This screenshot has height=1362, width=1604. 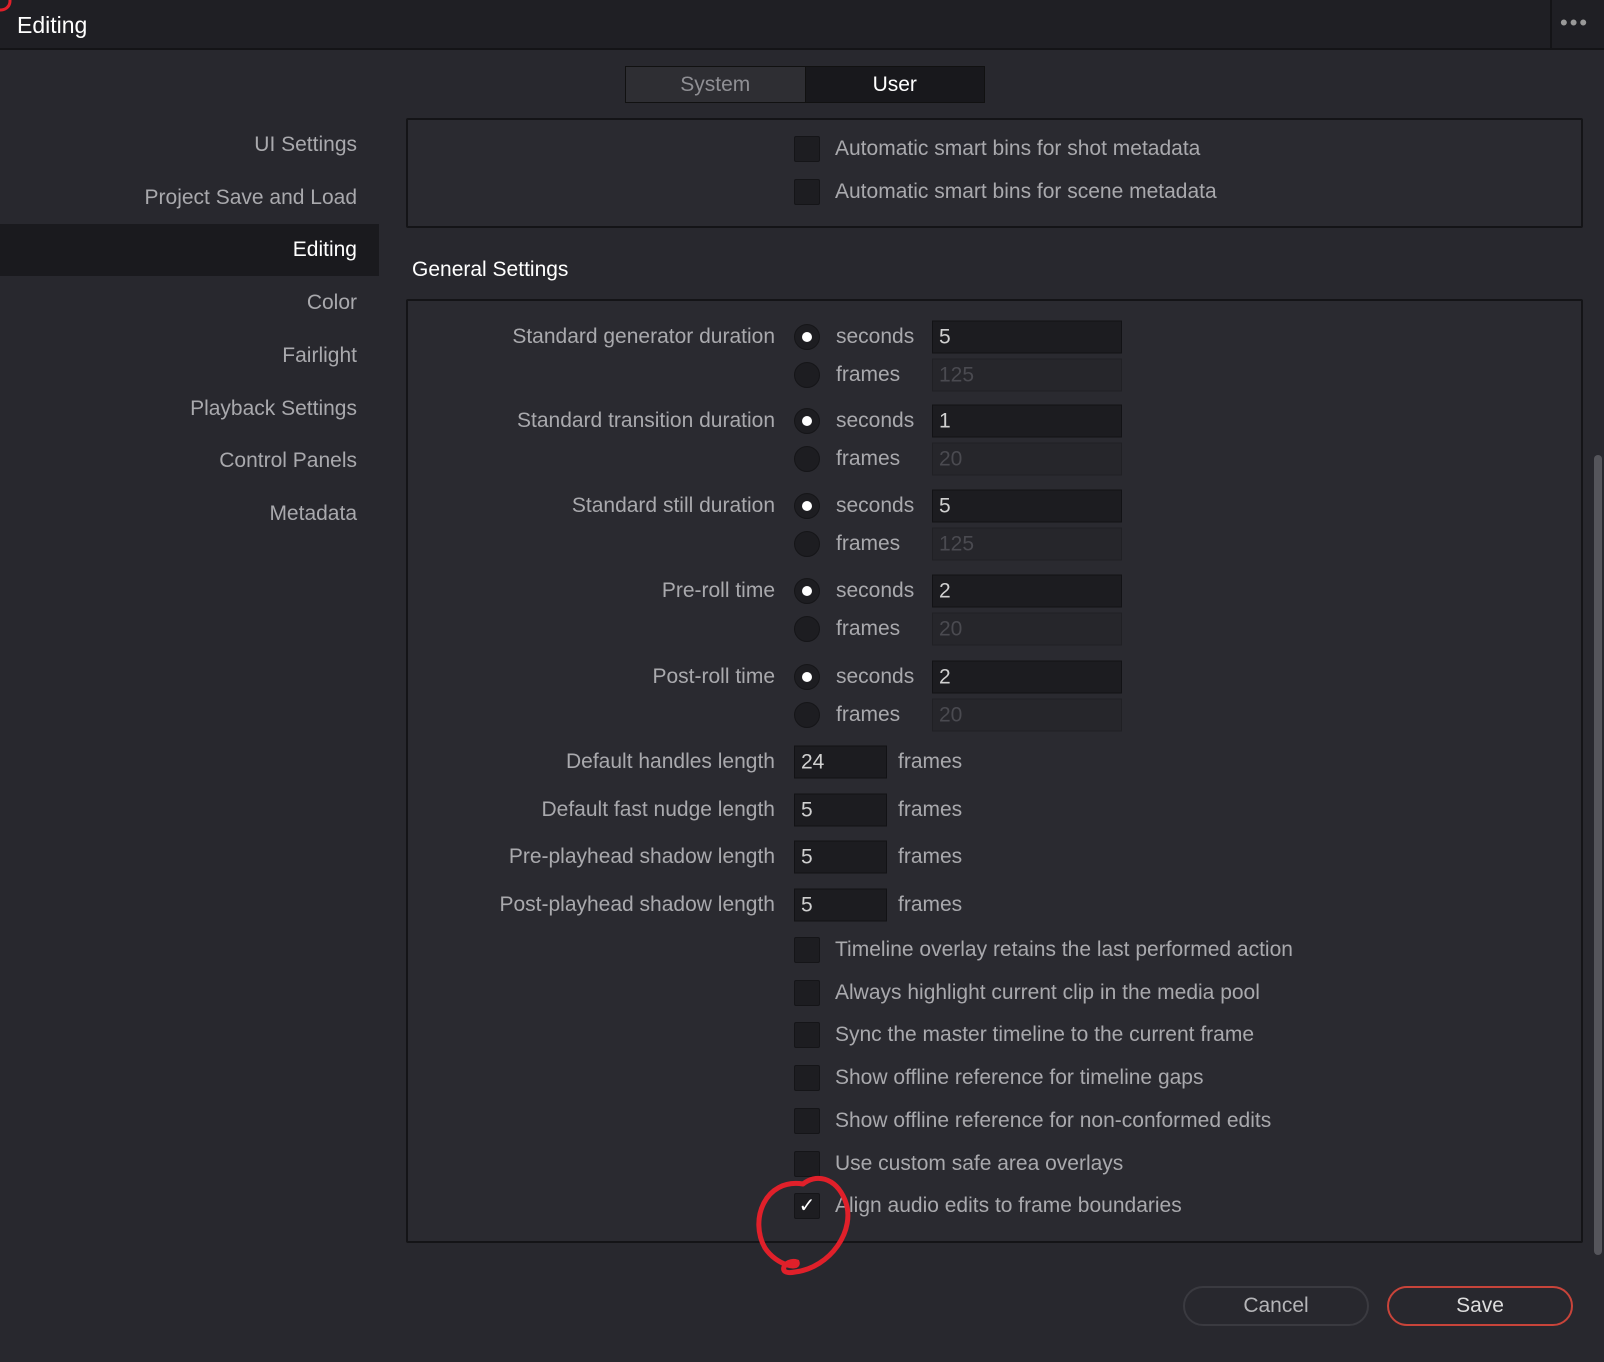 What do you see at coordinates (1019, 1078) in the screenshot?
I see `checkbox-label: Show offline reference for timeline gaps` at bounding box center [1019, 1078].